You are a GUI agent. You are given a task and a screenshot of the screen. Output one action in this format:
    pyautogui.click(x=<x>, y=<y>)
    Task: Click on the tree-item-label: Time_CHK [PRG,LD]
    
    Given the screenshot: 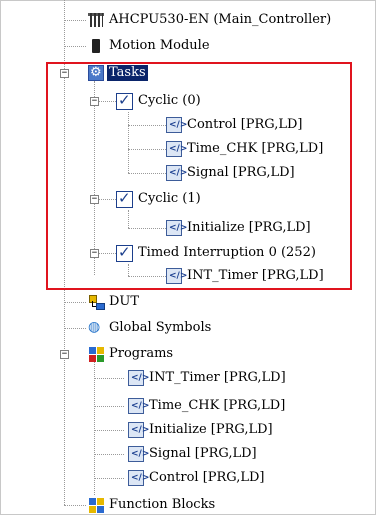 What is the action you would take?
    pyautogui.click(x=217, y=405)
    